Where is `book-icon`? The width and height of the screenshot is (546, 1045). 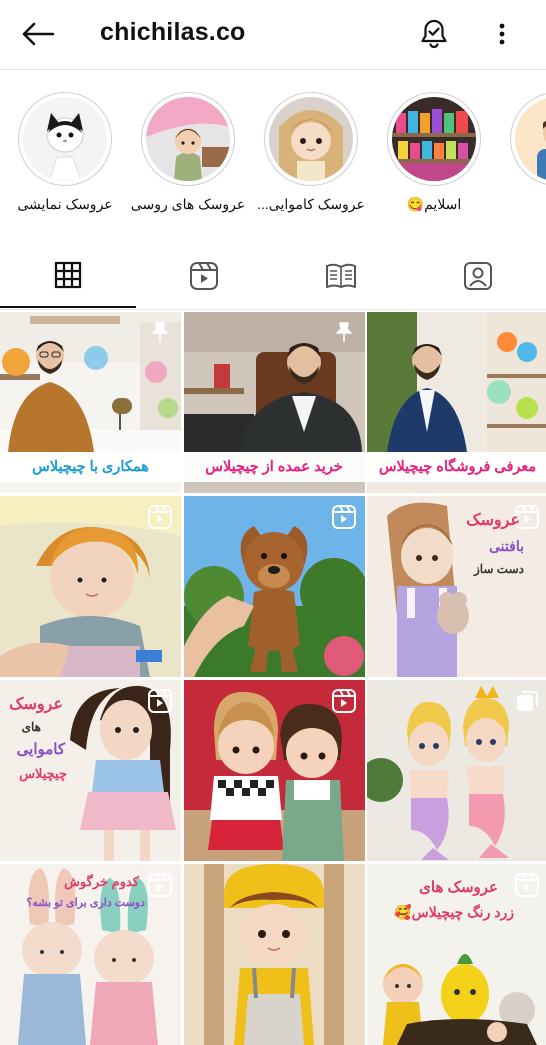 book-icon is located at coordinates (341, 275).